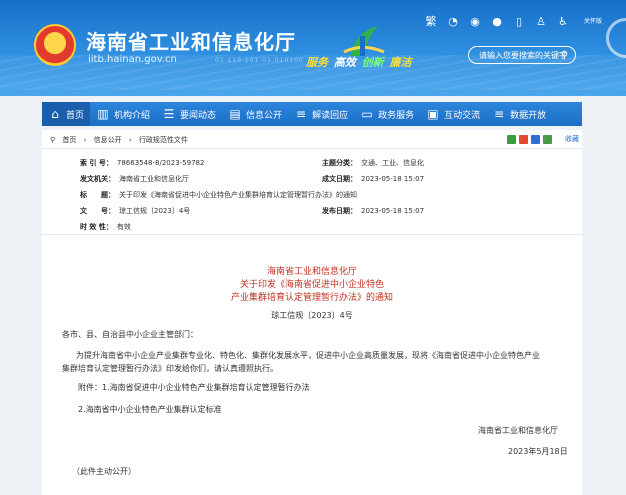  I want to click on document-heading-line: 产业集群培育认定管理暂行办法》的通知, so click(311, 298).